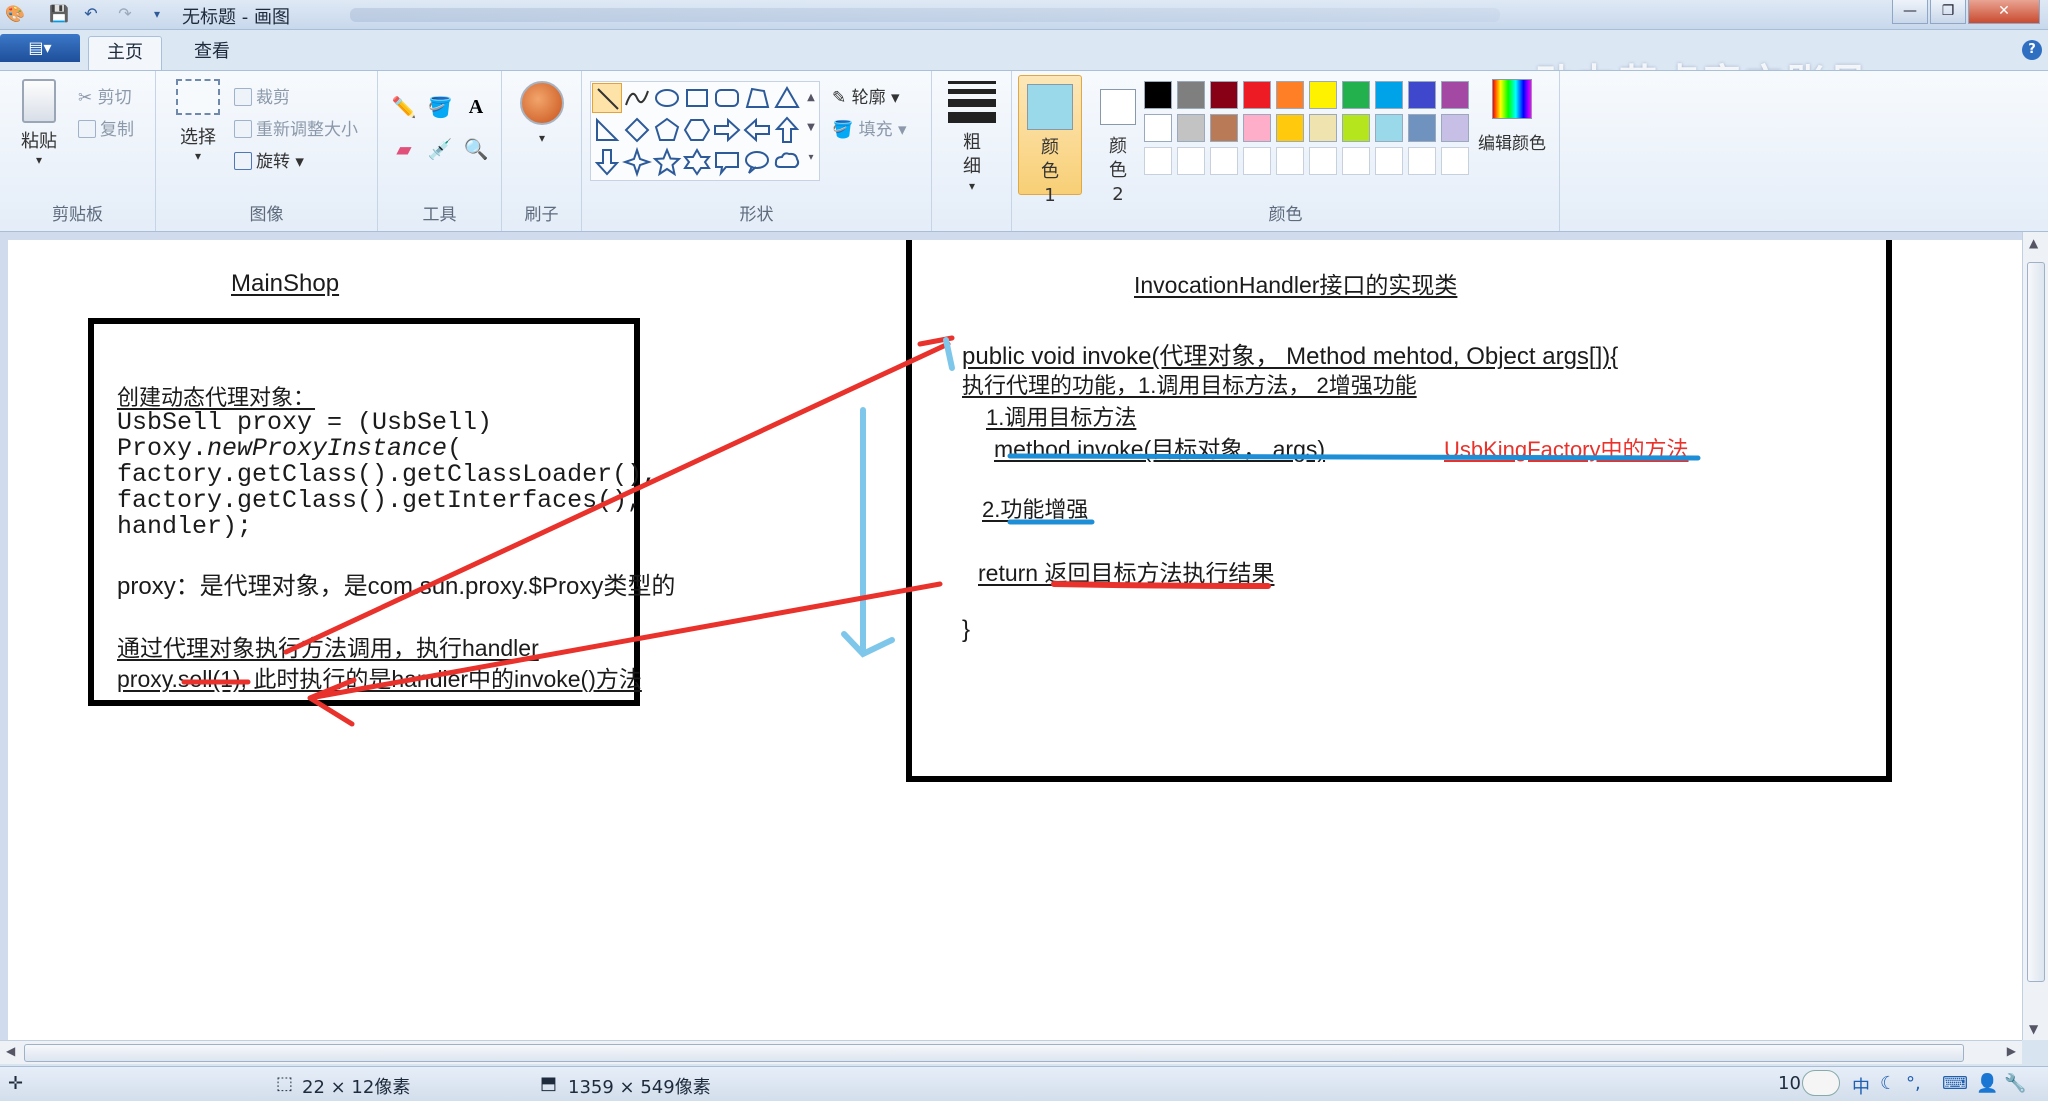 The height and width of the screenshot is (1101, 2048). I want to click on copy-button: 复制, so click(106, 127).